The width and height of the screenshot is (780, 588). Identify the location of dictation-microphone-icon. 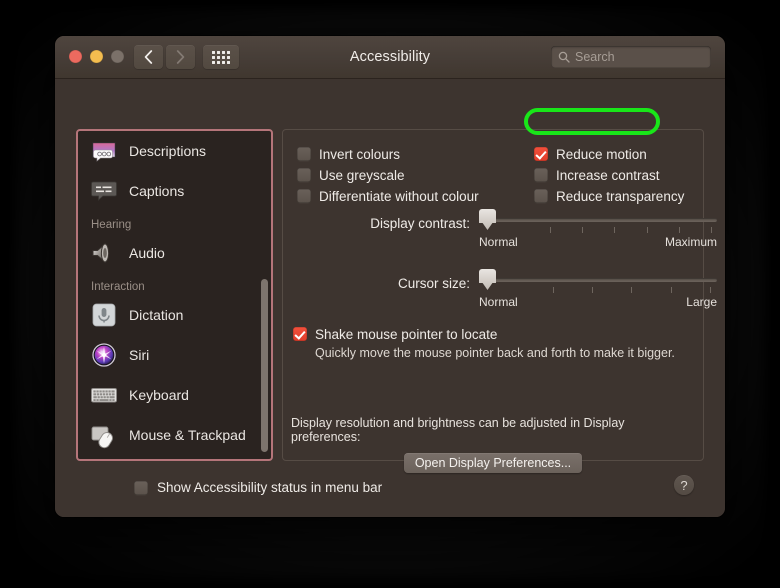
(104, 315).